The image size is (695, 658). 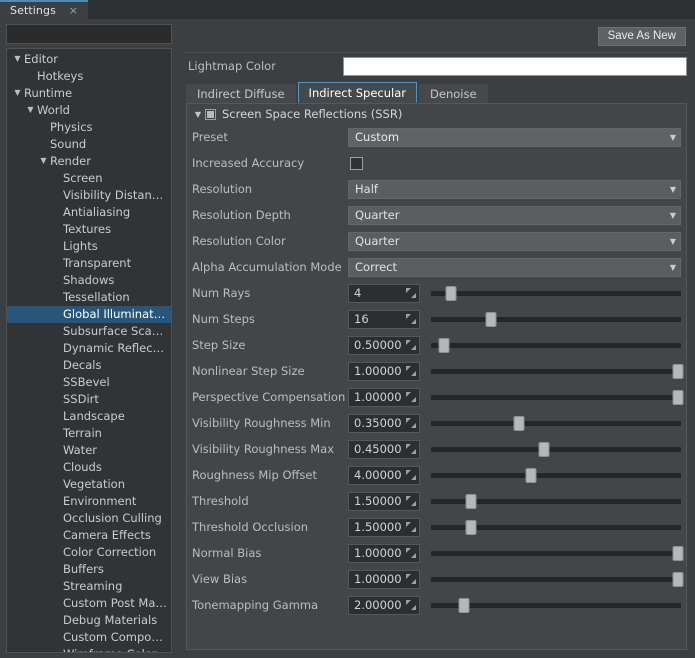 I want to click on slider-normal-bias, so click(x=557, y=553).